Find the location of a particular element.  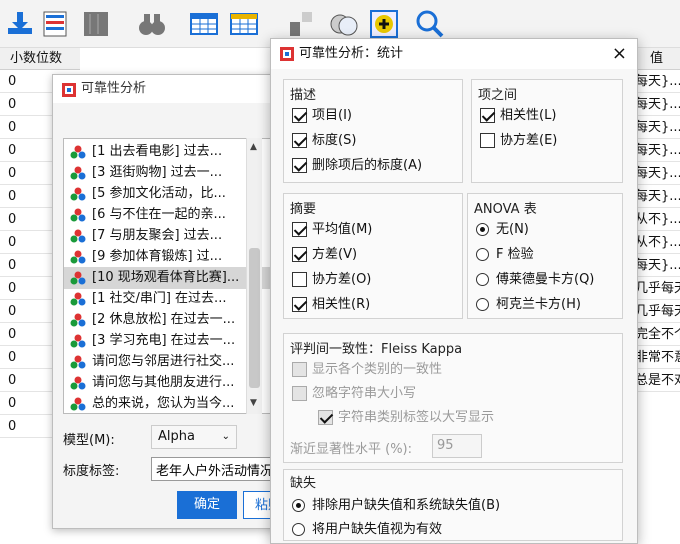

anova-title: ANOVA 表 is located at coordinates (505, 209).